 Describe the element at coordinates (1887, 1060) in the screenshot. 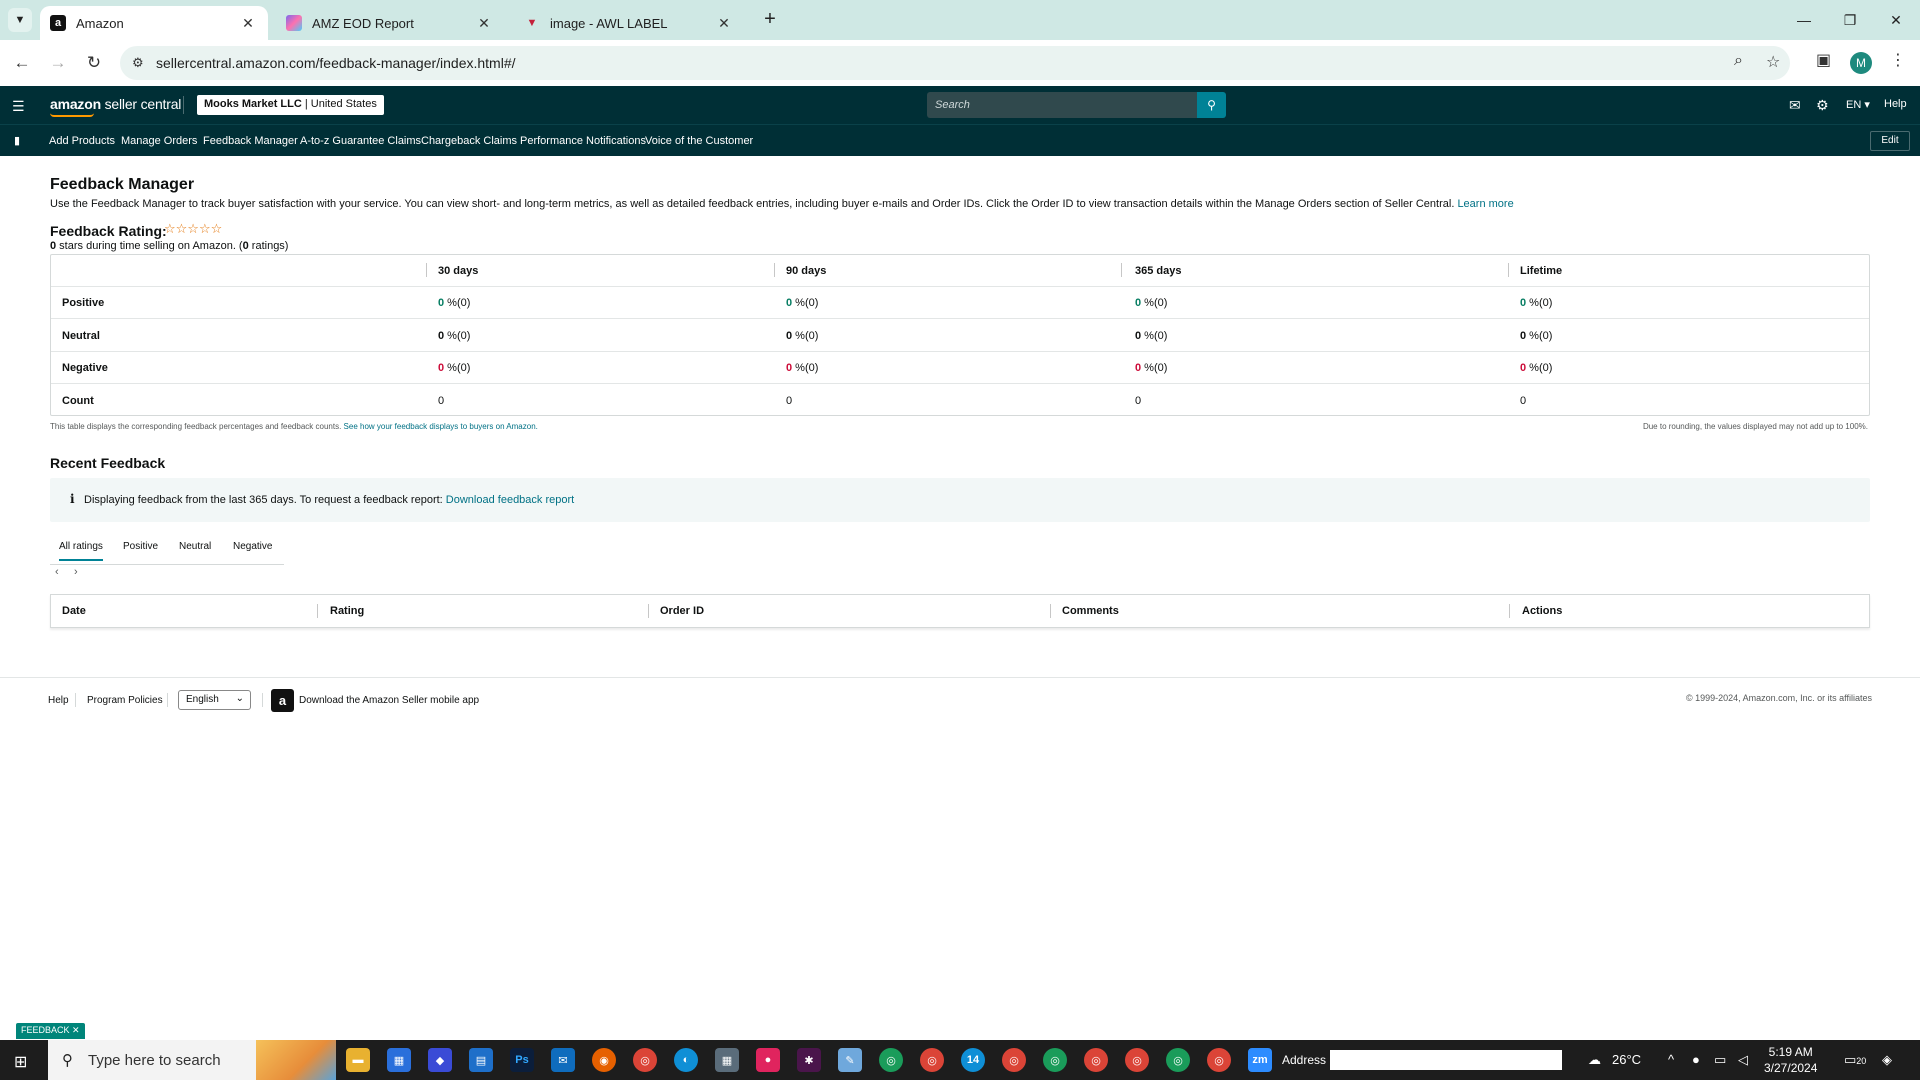

I see `copilot-icon: ◈` at that location.